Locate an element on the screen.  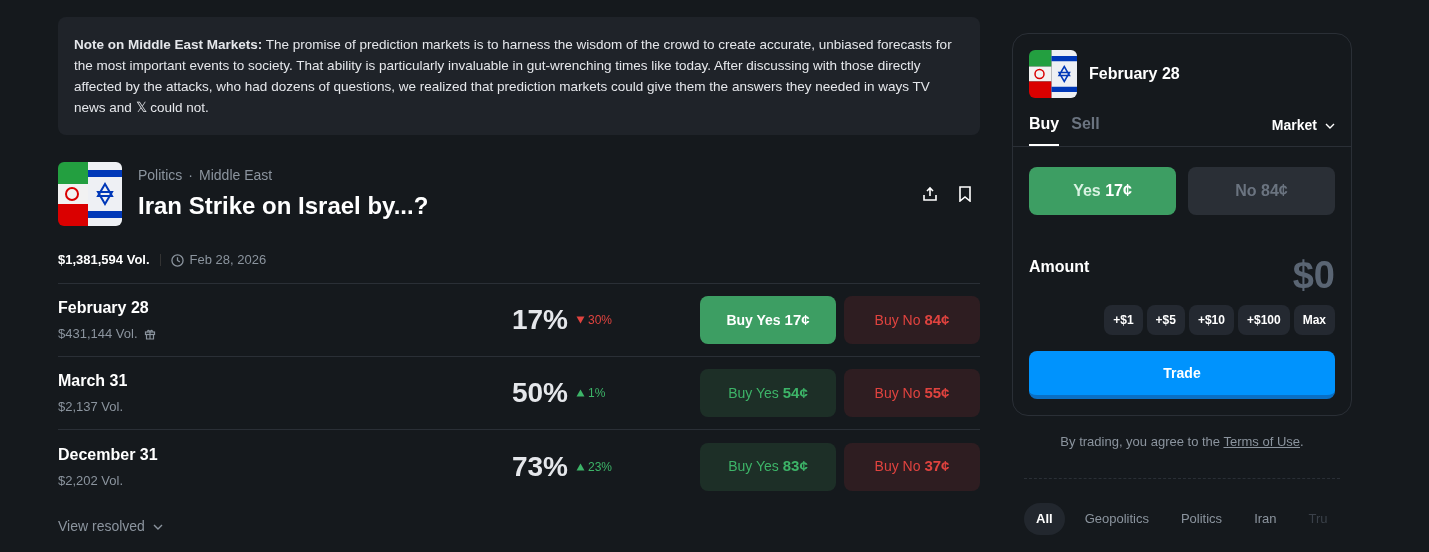
category-tag: Geopolitics is located at coordinates (1116, 518).